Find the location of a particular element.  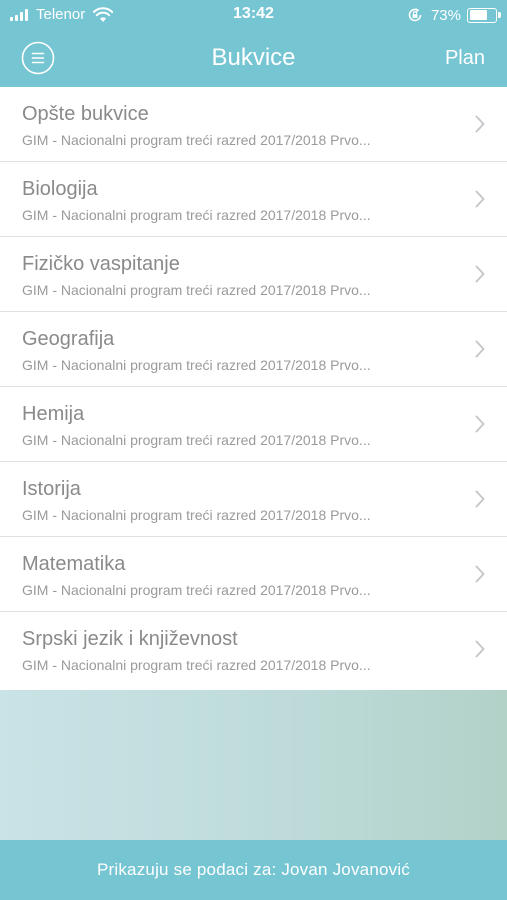

navigation-bar: Bukvice Plan is located at coordinates (253, 58).